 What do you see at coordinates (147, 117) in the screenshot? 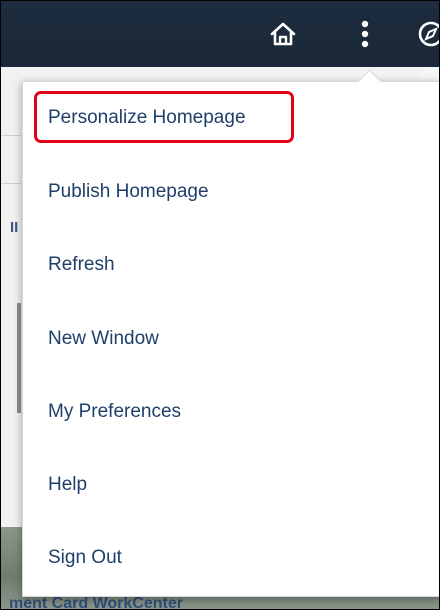
I see `menu-item-label: Personalize Homepage` at bounding box center [147, 117].